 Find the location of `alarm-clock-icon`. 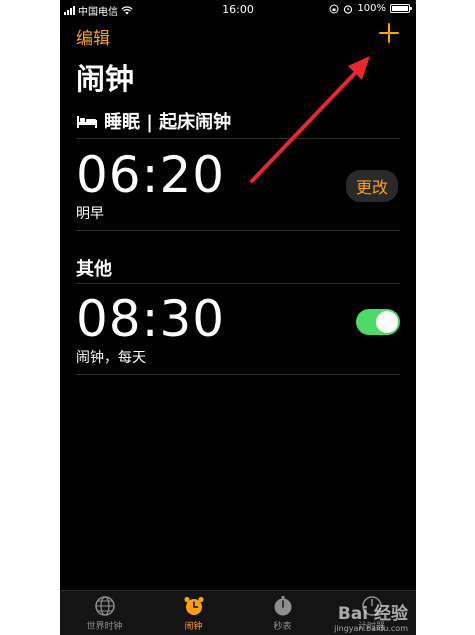

alarm-clock-icon is located at coordinates (193, 605).